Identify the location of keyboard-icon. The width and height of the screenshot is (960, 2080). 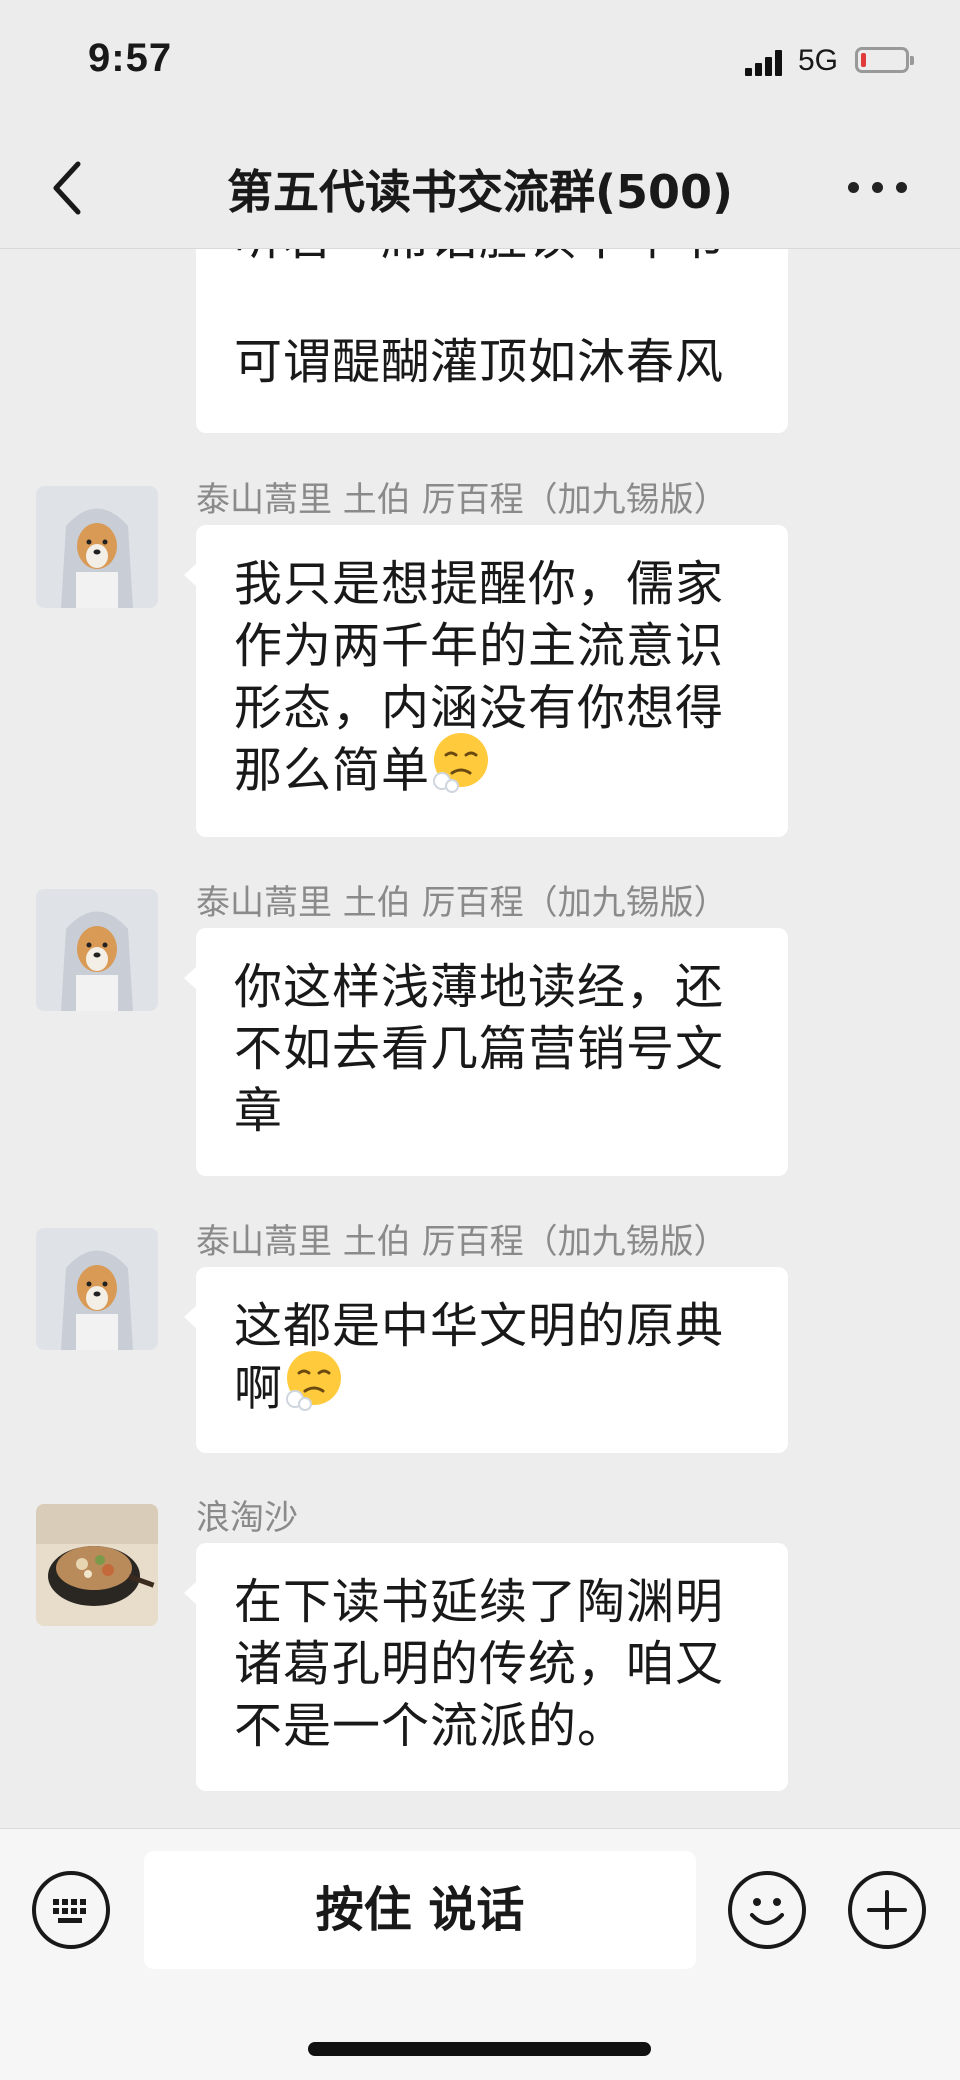
(71, 1910).